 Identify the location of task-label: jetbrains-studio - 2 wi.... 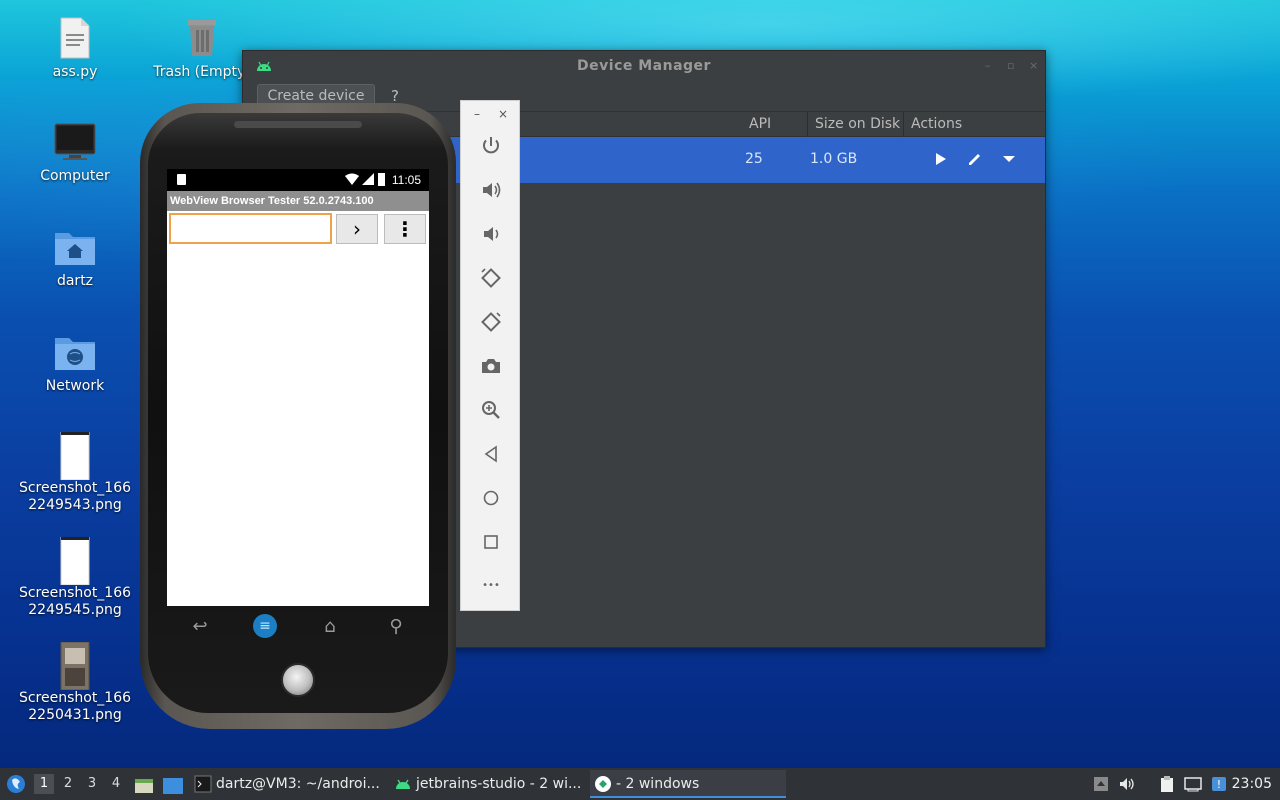
(499, 784).